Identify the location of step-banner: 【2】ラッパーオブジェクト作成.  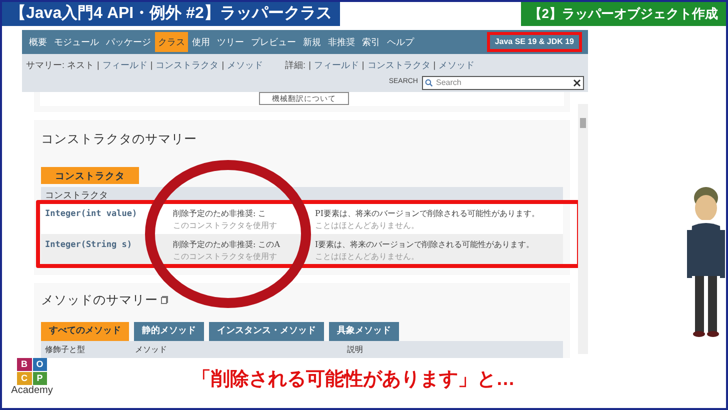
(623, 14).